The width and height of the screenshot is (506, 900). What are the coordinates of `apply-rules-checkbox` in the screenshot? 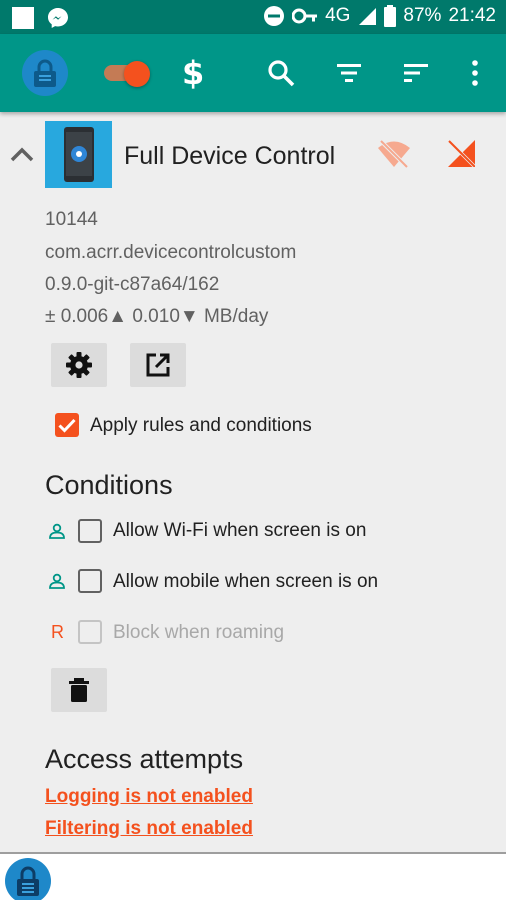 It's located at (67, 425).